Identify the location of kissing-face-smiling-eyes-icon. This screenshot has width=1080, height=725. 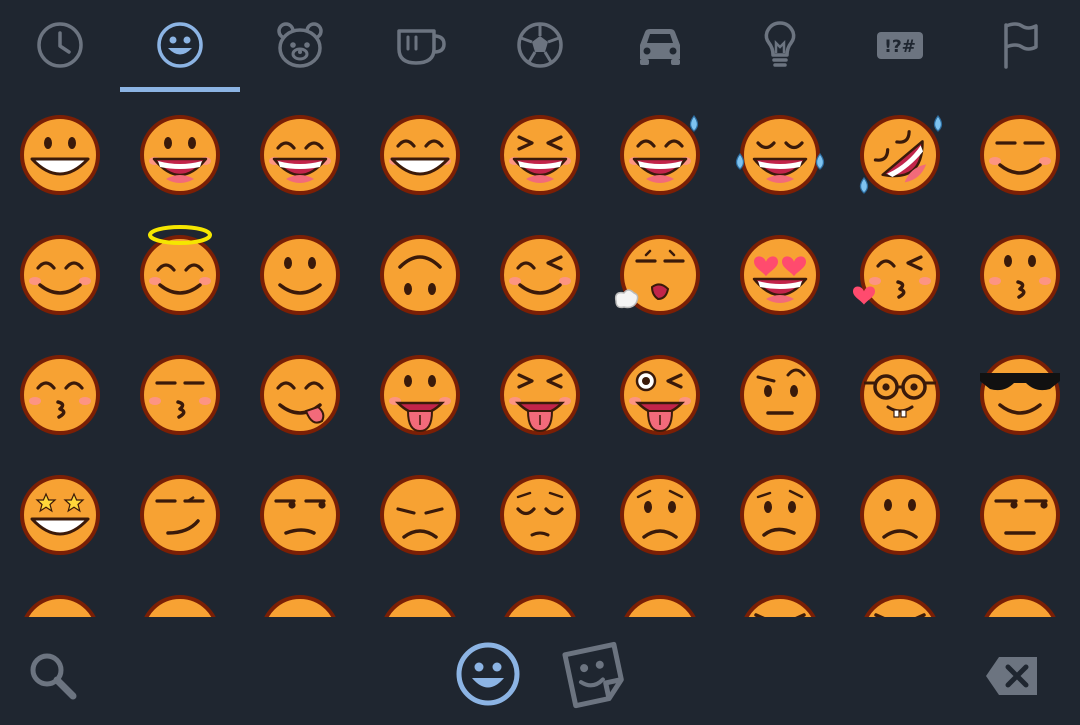
(60, 395).